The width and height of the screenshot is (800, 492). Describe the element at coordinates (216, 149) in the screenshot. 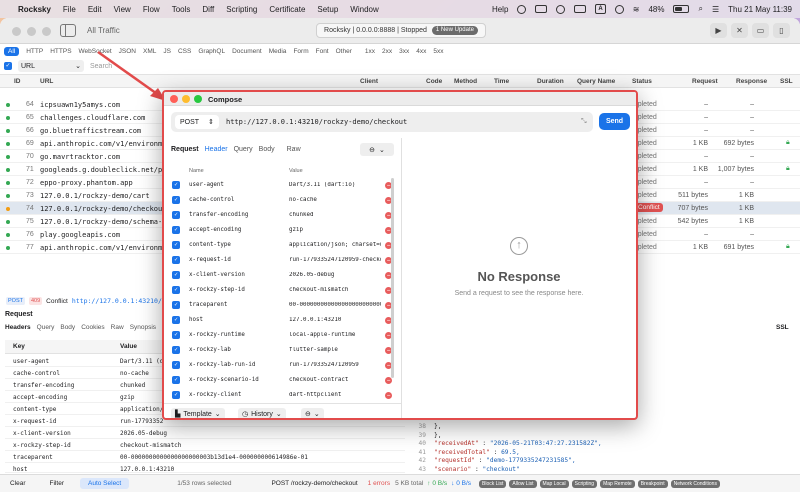

I see `tab-header: Header` at that location.